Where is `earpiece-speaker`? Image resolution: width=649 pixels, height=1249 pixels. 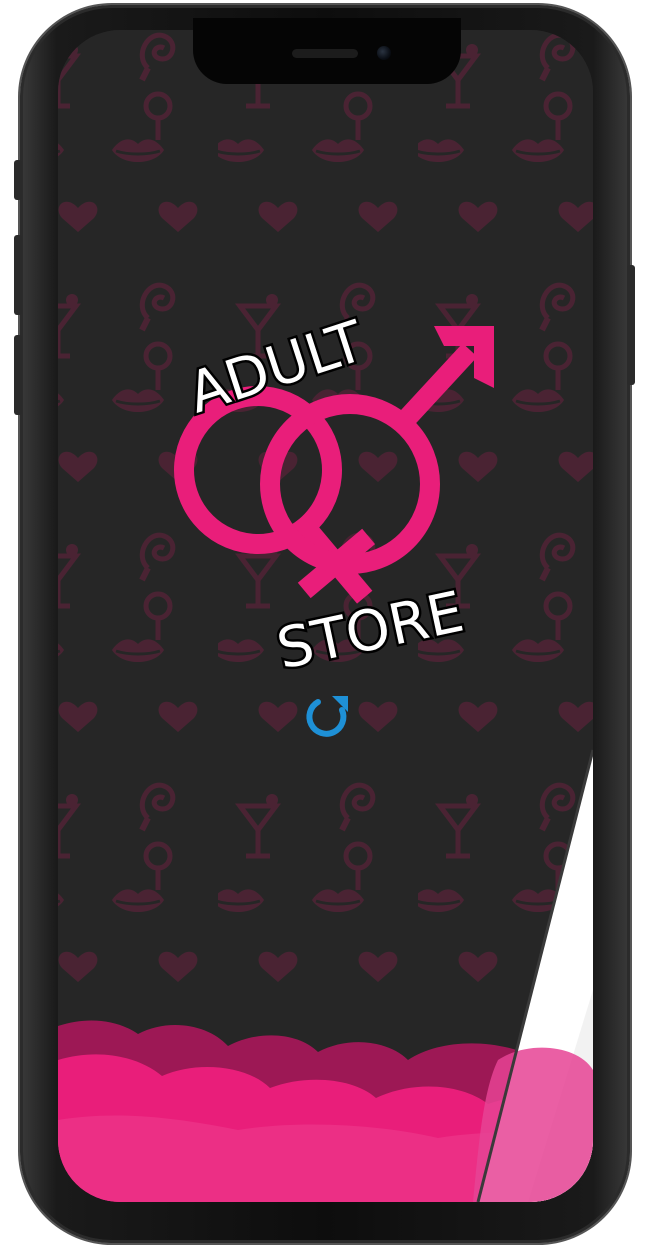
earpiece-speaker is located at coordinates (325, 53).